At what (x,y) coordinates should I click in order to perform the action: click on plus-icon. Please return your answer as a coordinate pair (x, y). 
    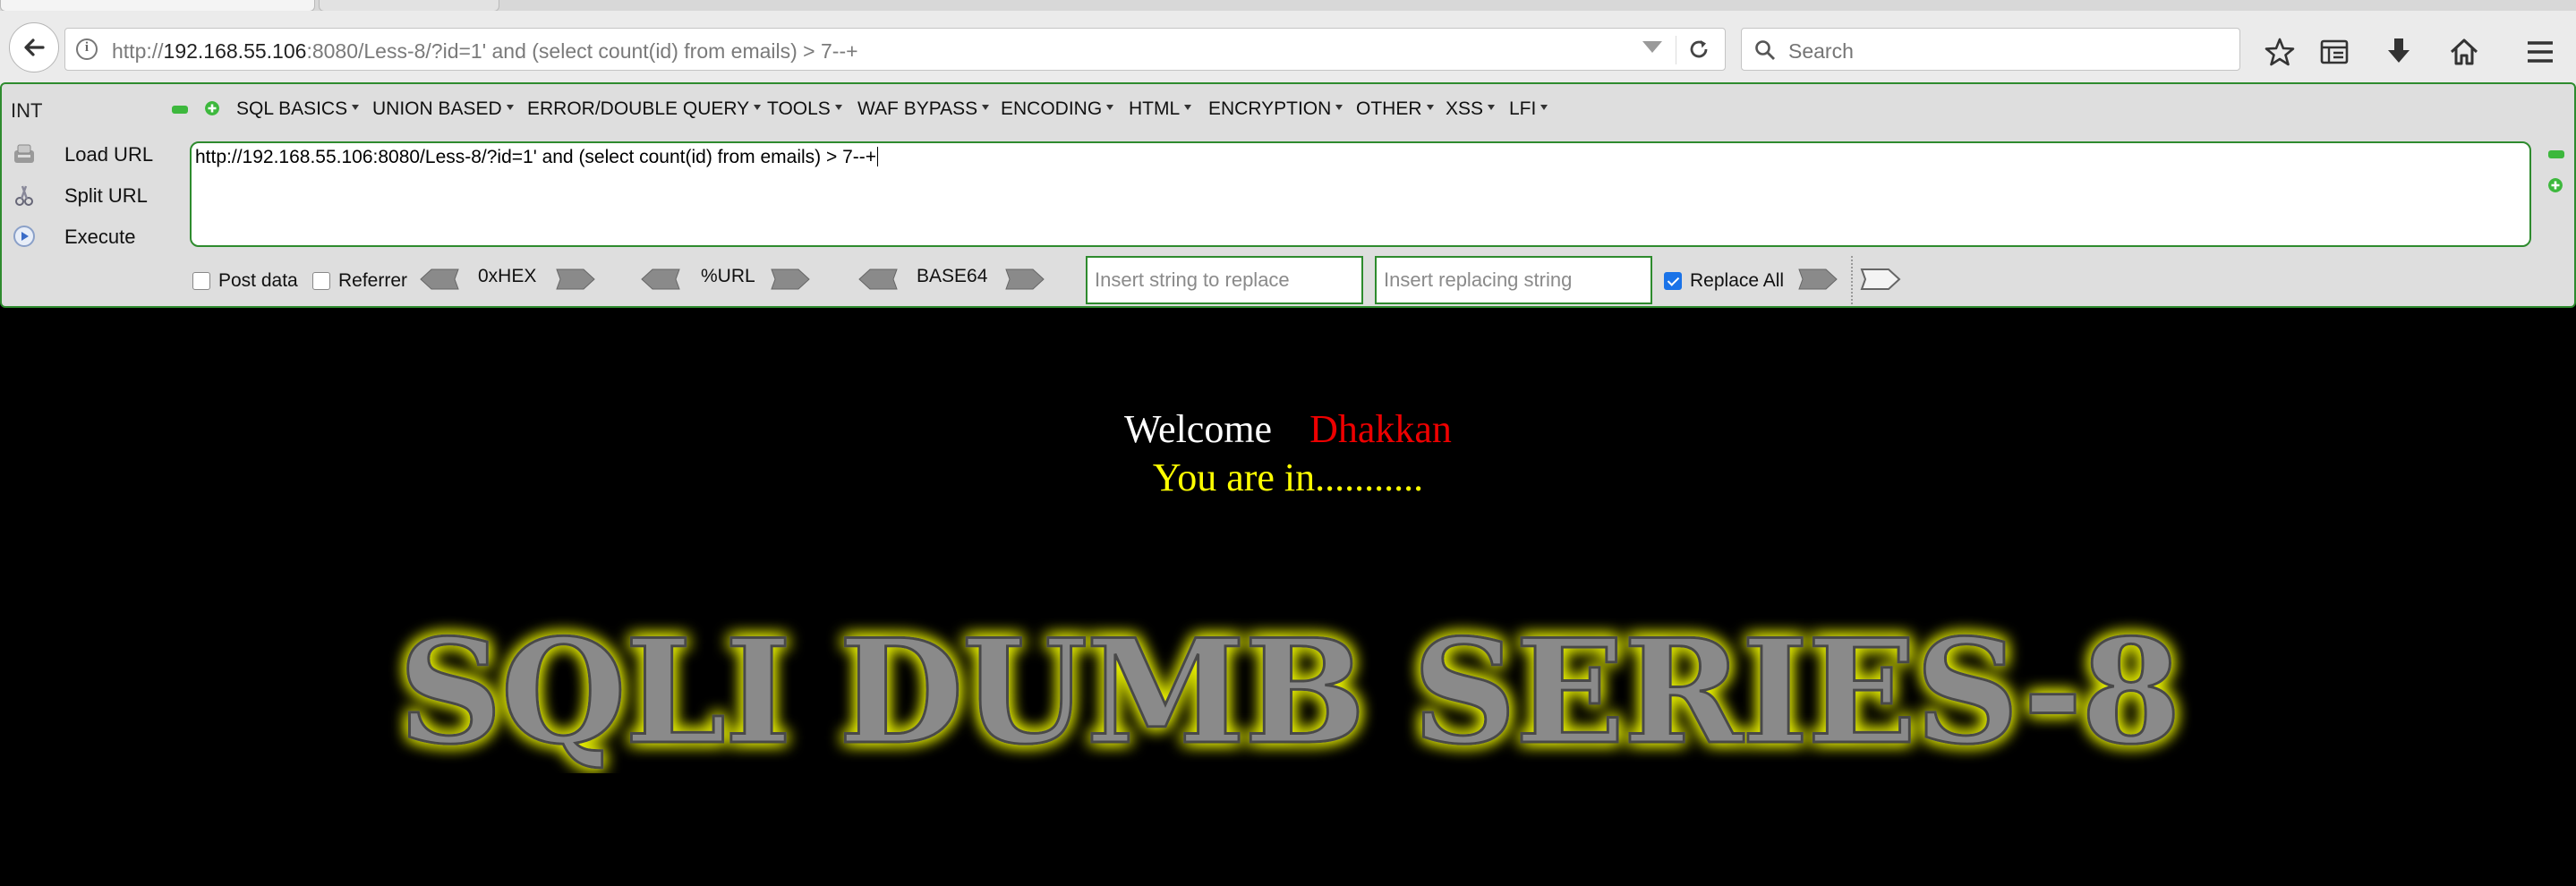
    Looking at the image, I should click on (212, 108).